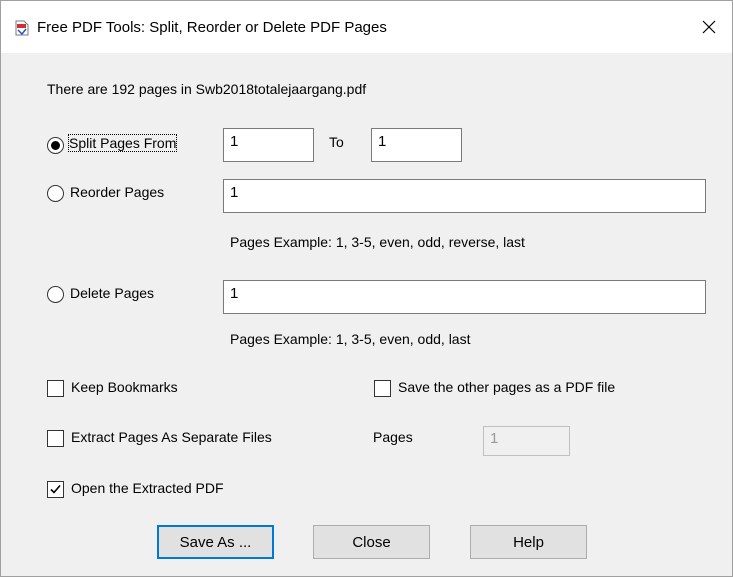  What do you see at coordinates (112, 293) in the screenshot?
I see `delete-pages-label: Delete Pages` at bounding box center [112, 293].